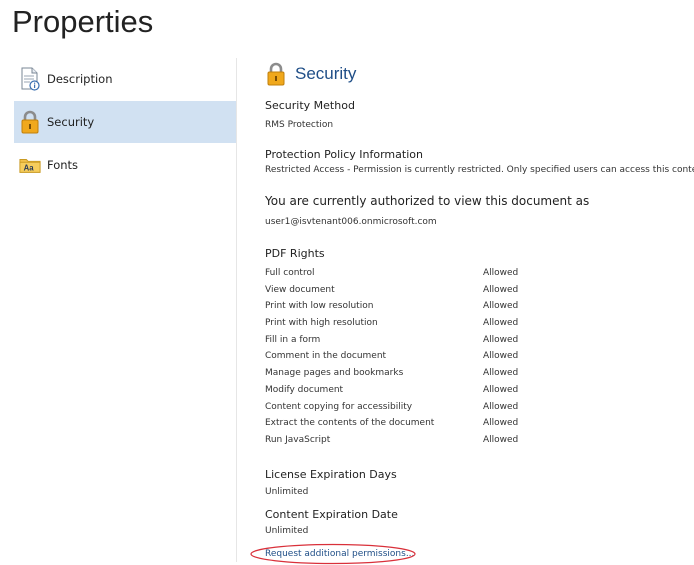 This screenshot has width=694, height=565. I want to click on rights-row: Print with low resolution Allowed, so click(425, 309).